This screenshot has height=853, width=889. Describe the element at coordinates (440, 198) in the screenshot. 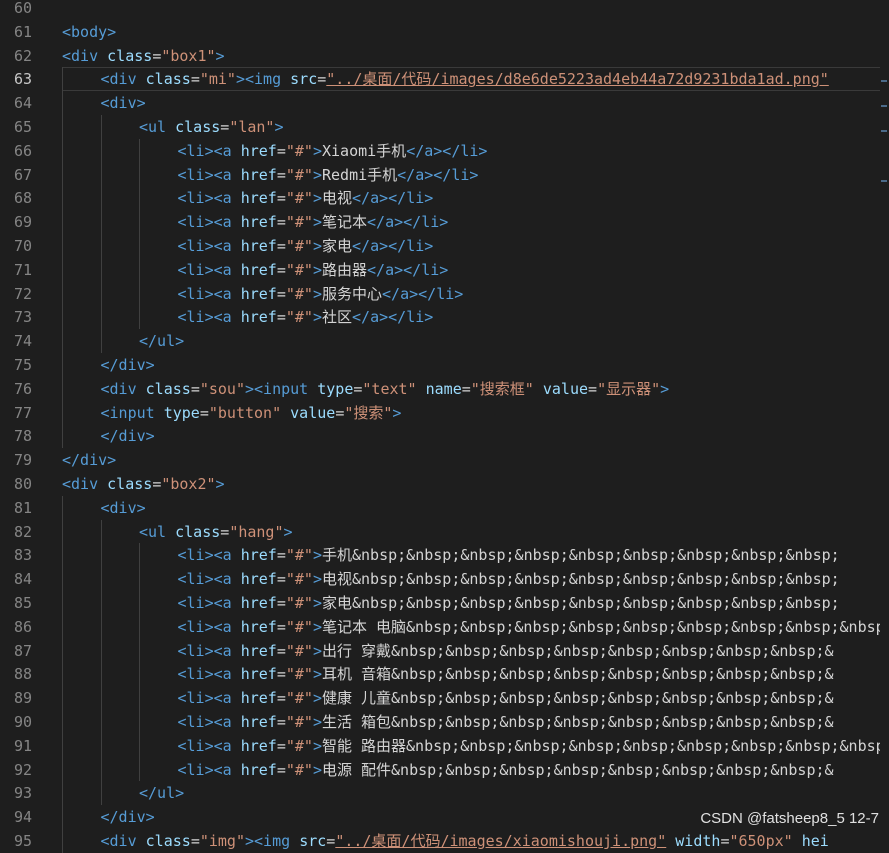

I see `code-line: 68 <li><a href="#">电视</a></li>` at that location.